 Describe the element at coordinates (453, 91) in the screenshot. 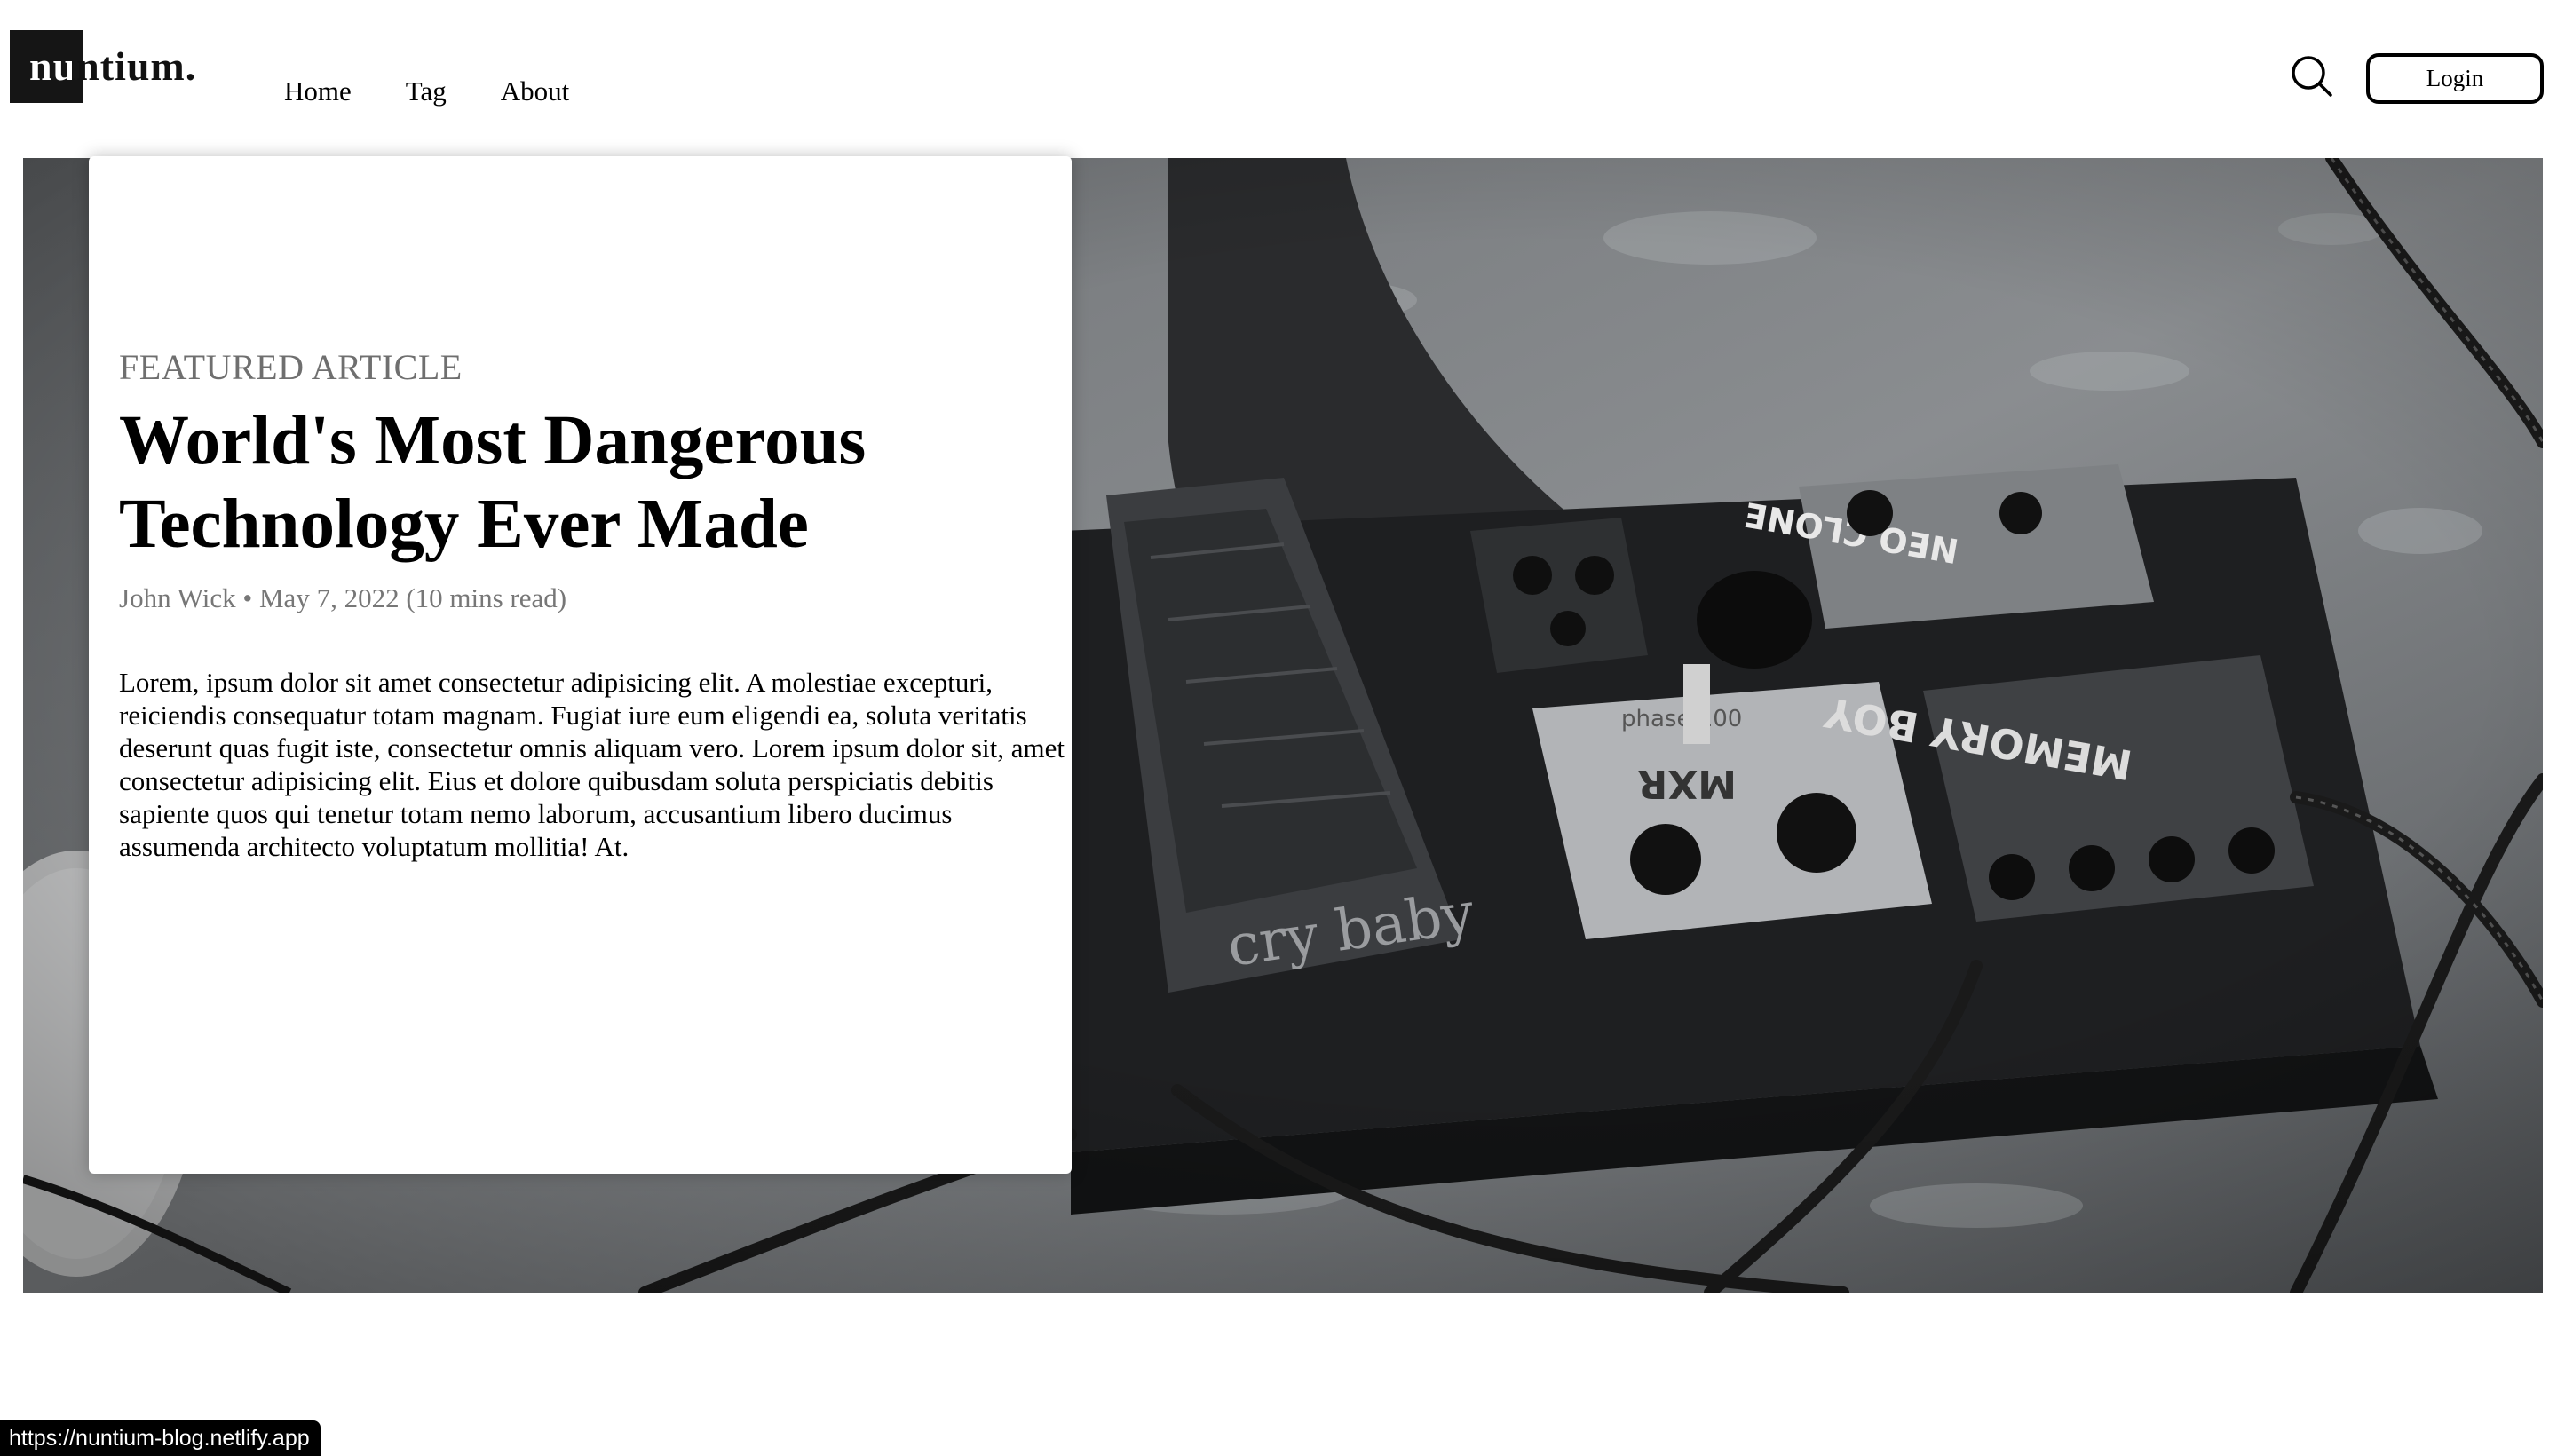

I see `main-nav: Home Tag About` at that location.